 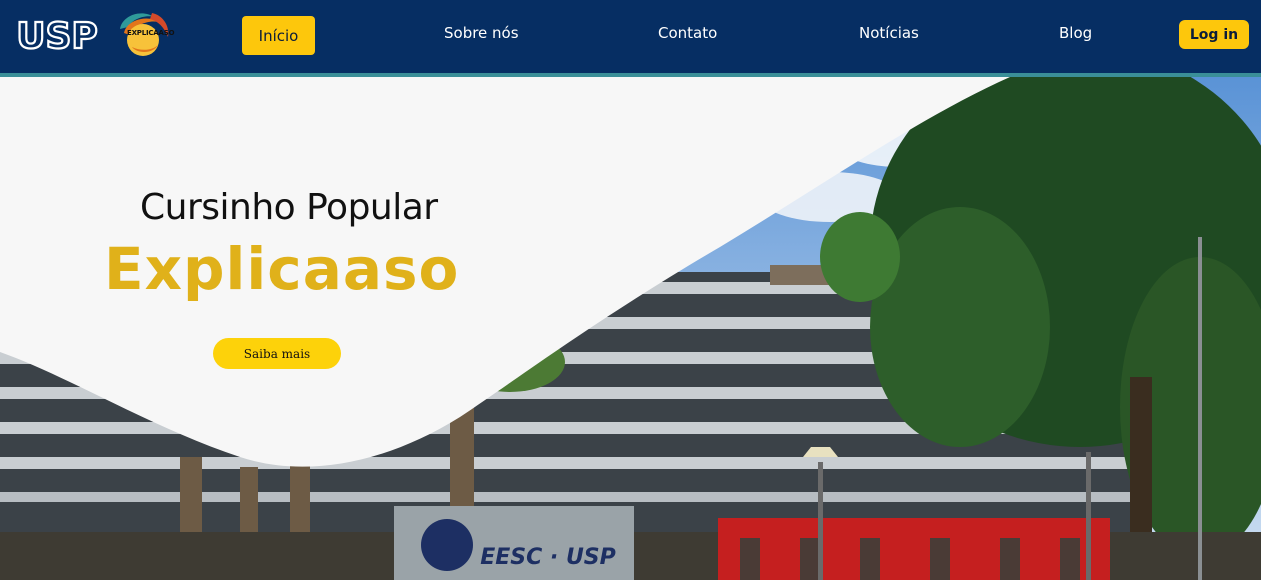 I want to click on hero-subtitle: Cursinho Popular, so click(x=289, y=207).